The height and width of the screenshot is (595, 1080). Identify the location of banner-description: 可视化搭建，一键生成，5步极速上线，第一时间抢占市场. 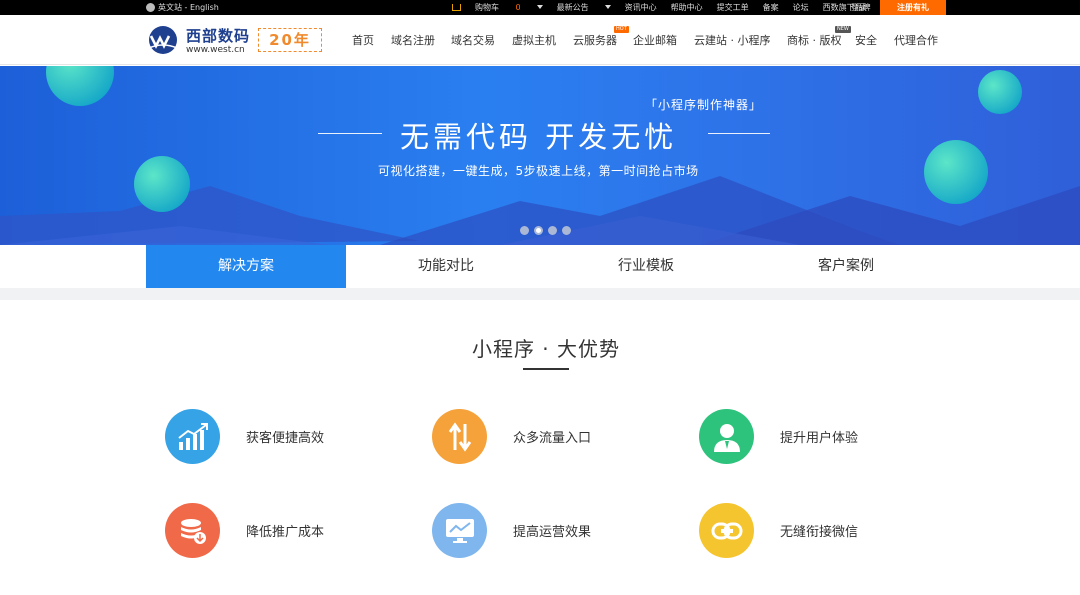
(538, 171).